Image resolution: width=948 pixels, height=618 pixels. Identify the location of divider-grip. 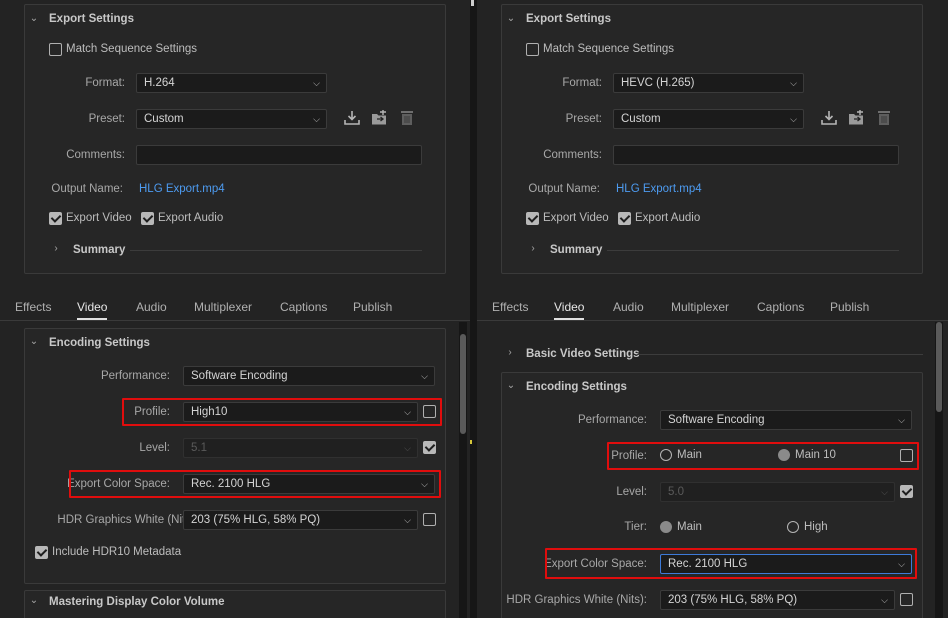
(472, 3).